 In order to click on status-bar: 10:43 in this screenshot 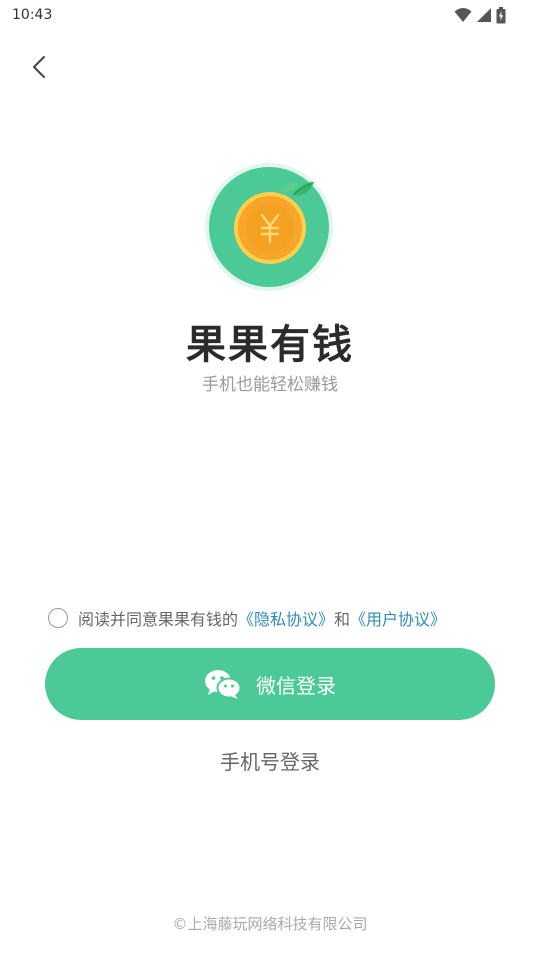, I will do `click(270, 16)`.